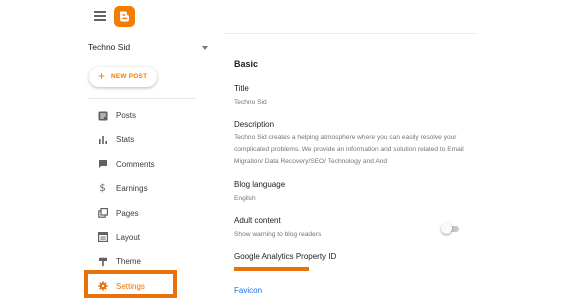  Describe the element at coordinates (271, 269) in the screenshot. I see `google-analytics-highlight` at that location.